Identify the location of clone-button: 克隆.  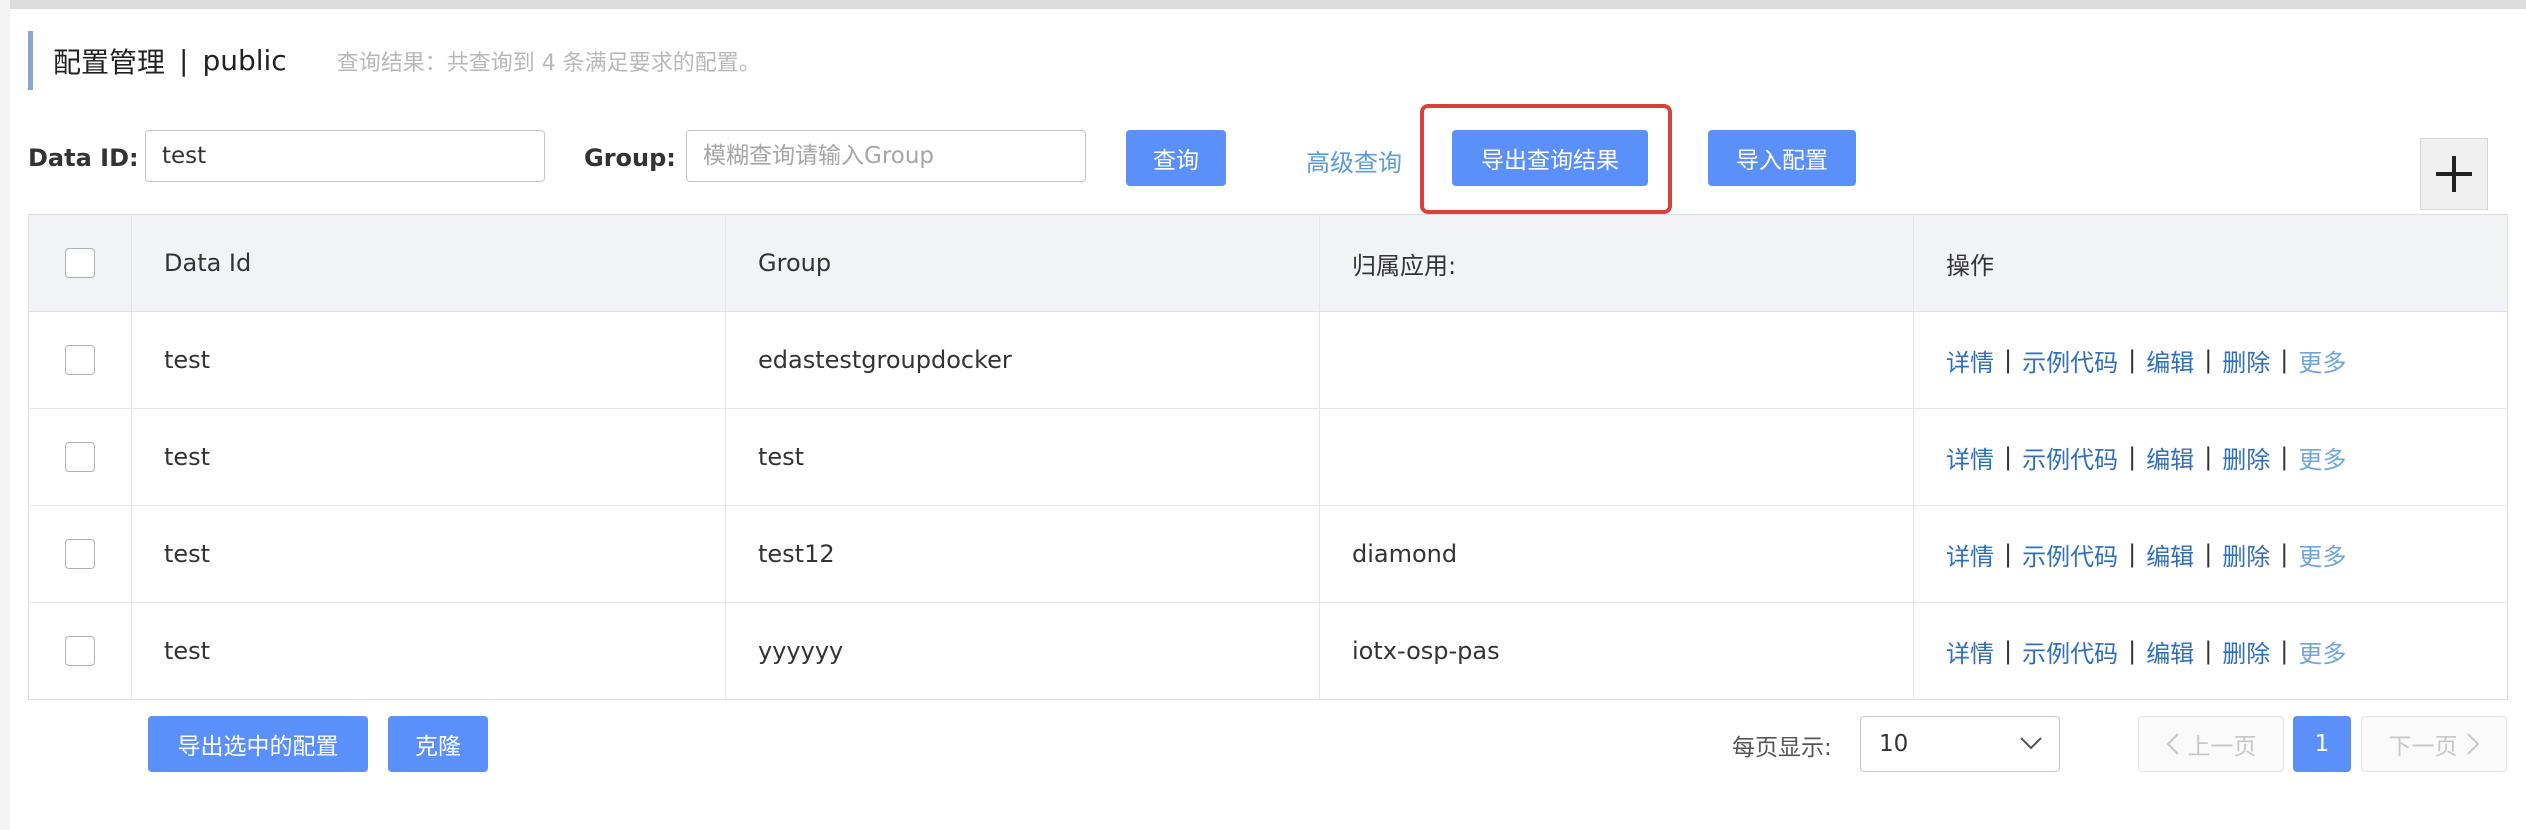
(438, 744).